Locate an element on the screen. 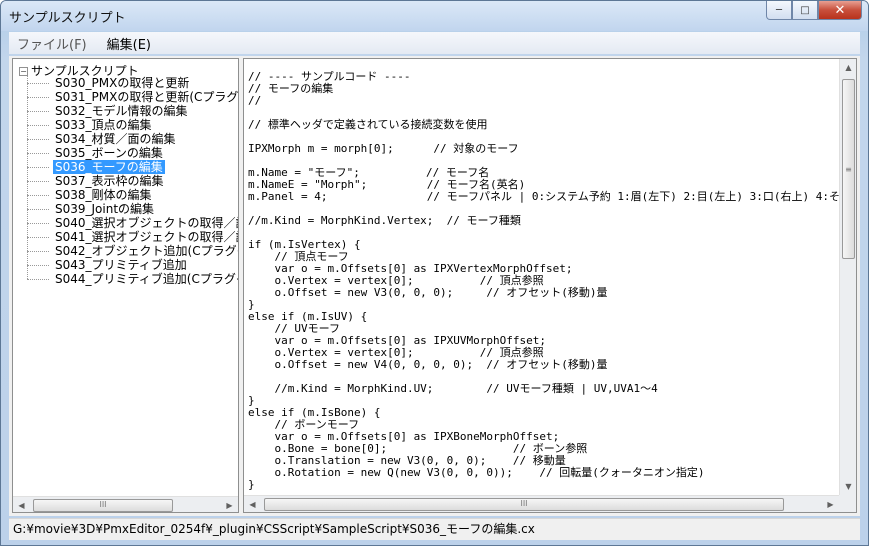  code-line: } is located at coordinates (251, 484).